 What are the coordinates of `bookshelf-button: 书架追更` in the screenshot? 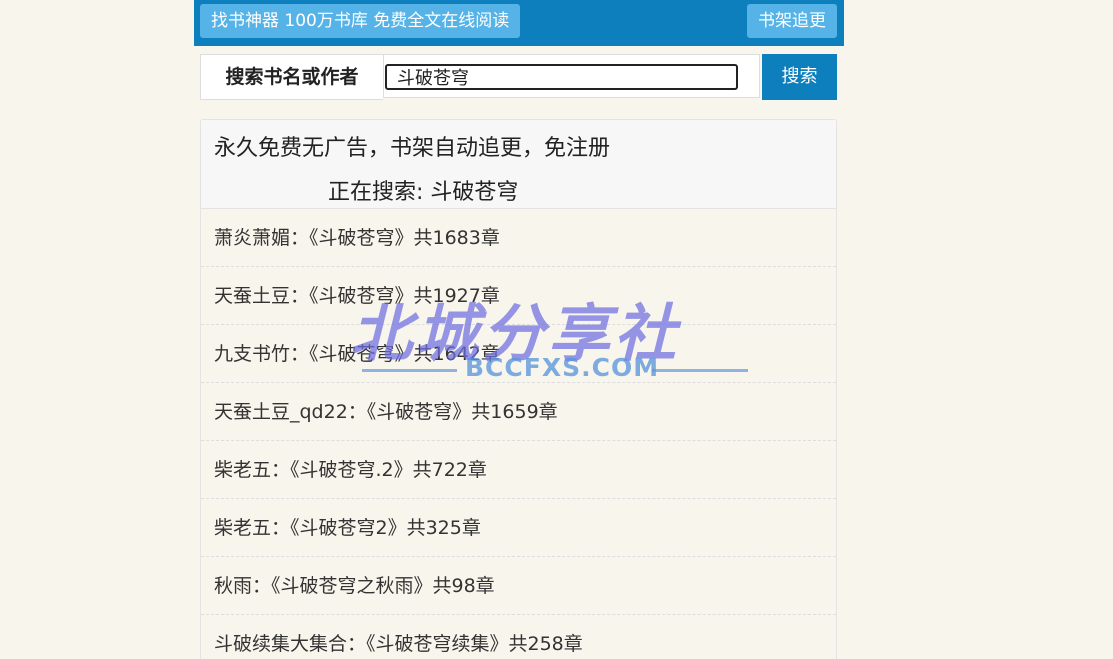 It's located at (792, 21).